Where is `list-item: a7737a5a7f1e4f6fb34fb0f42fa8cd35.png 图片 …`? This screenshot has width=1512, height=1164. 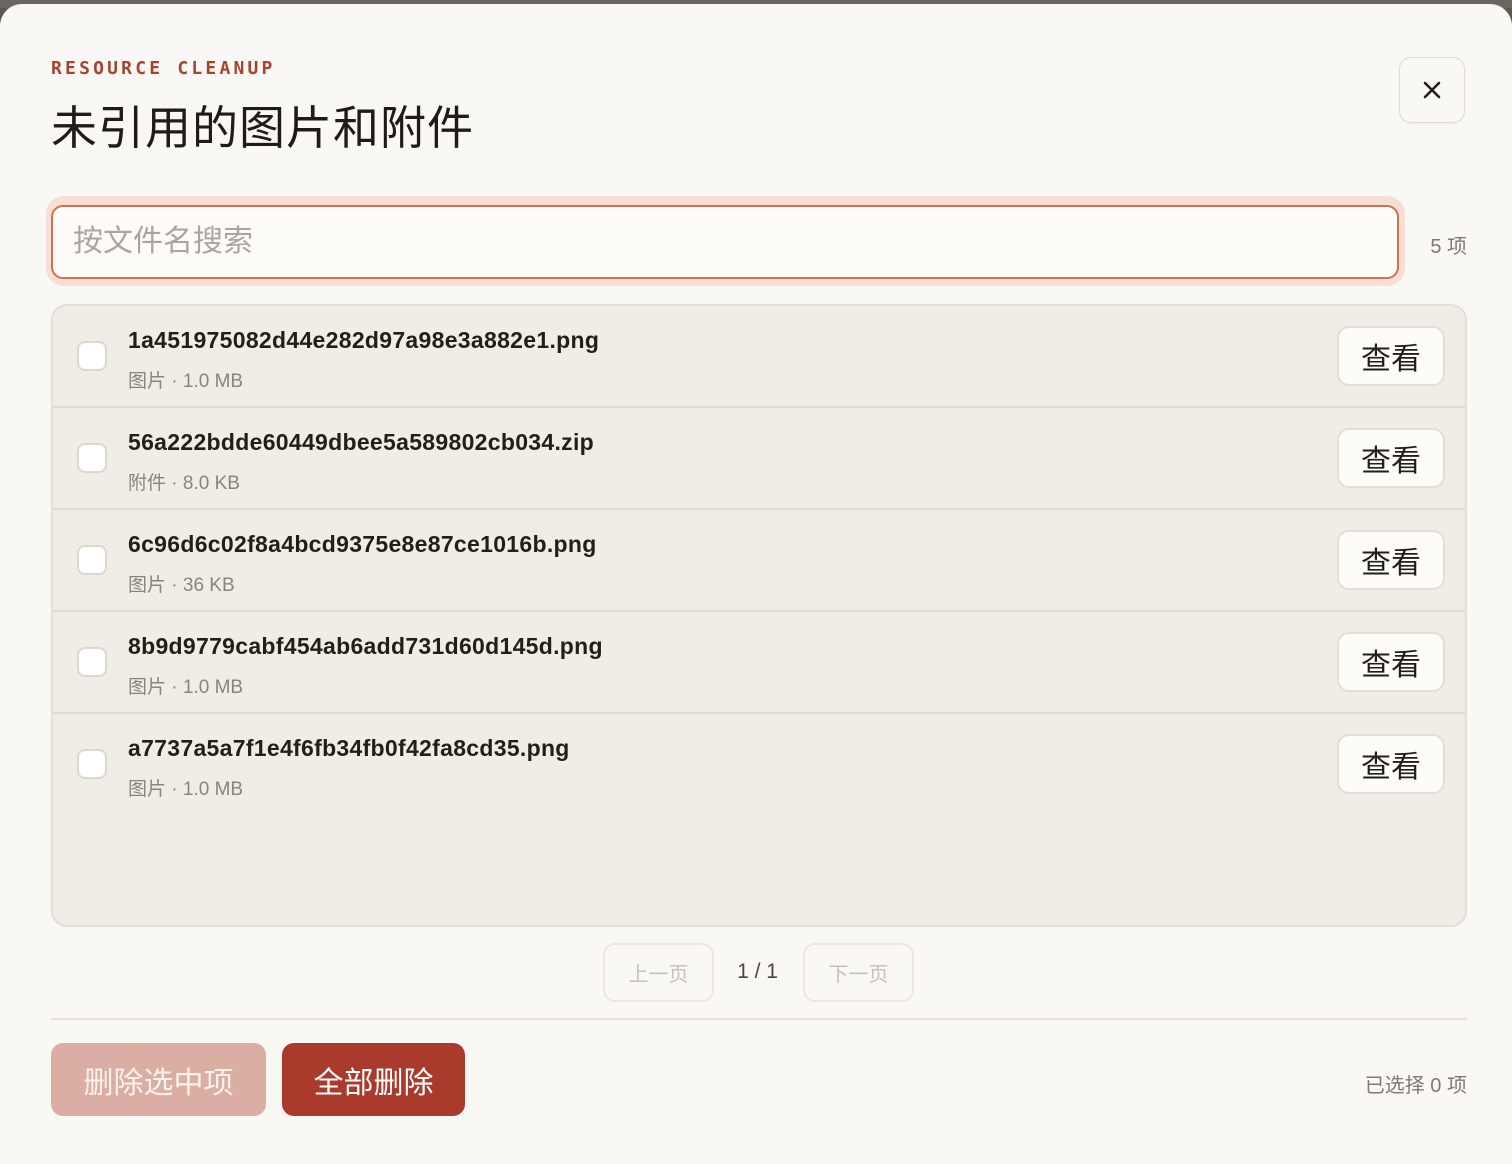 list-item: a7737a5a7f1e4f6fb34fb0f42fa8cd35.png 图片 … is located at coordinates (759, 765).